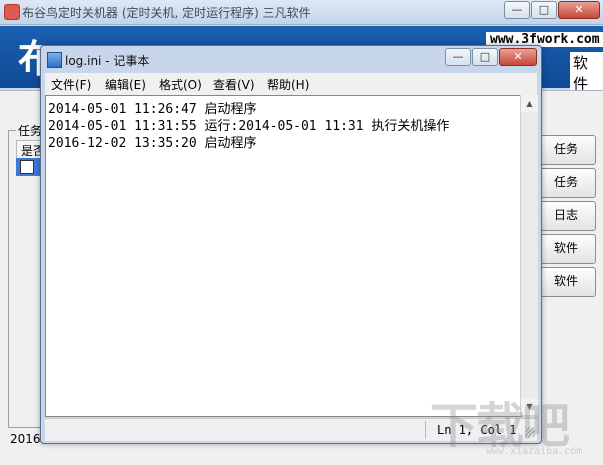  What do you see at coordinates (458, 57) in the screenshot?
I see `notepad-minimize-button: —` at bounding box center [458, 57].